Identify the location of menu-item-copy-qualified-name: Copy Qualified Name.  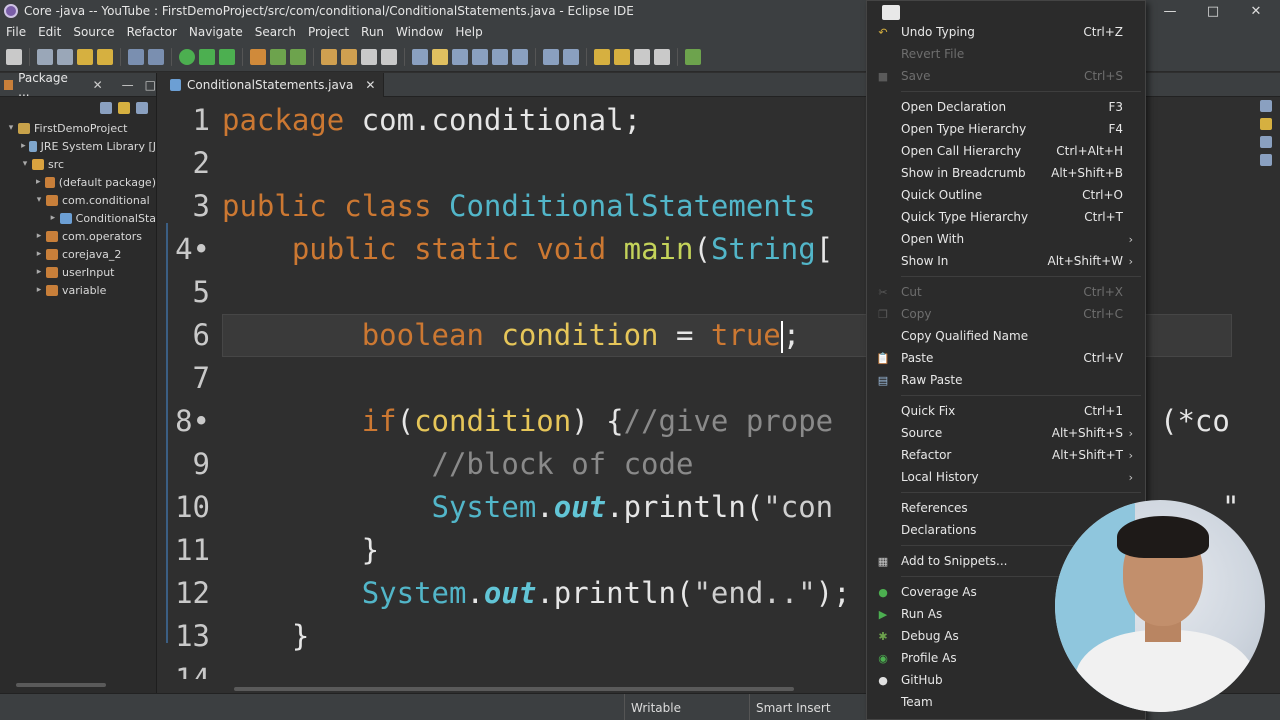
(1006, 336).